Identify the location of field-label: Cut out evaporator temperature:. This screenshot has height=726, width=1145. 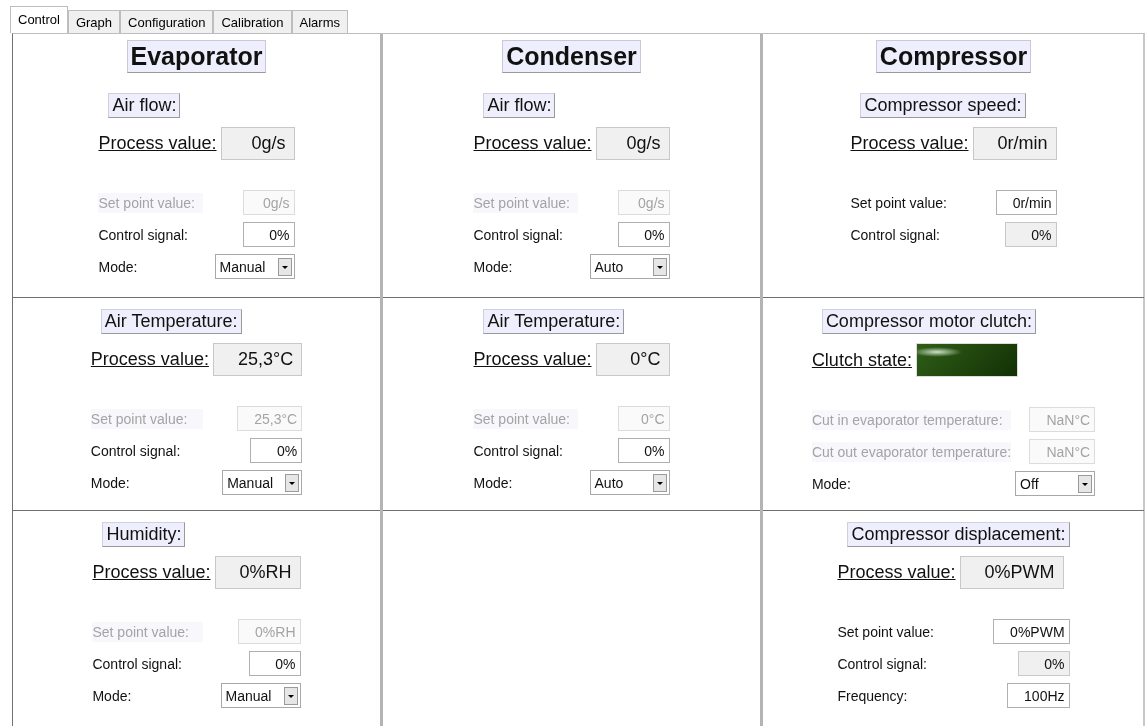
(911, 451).